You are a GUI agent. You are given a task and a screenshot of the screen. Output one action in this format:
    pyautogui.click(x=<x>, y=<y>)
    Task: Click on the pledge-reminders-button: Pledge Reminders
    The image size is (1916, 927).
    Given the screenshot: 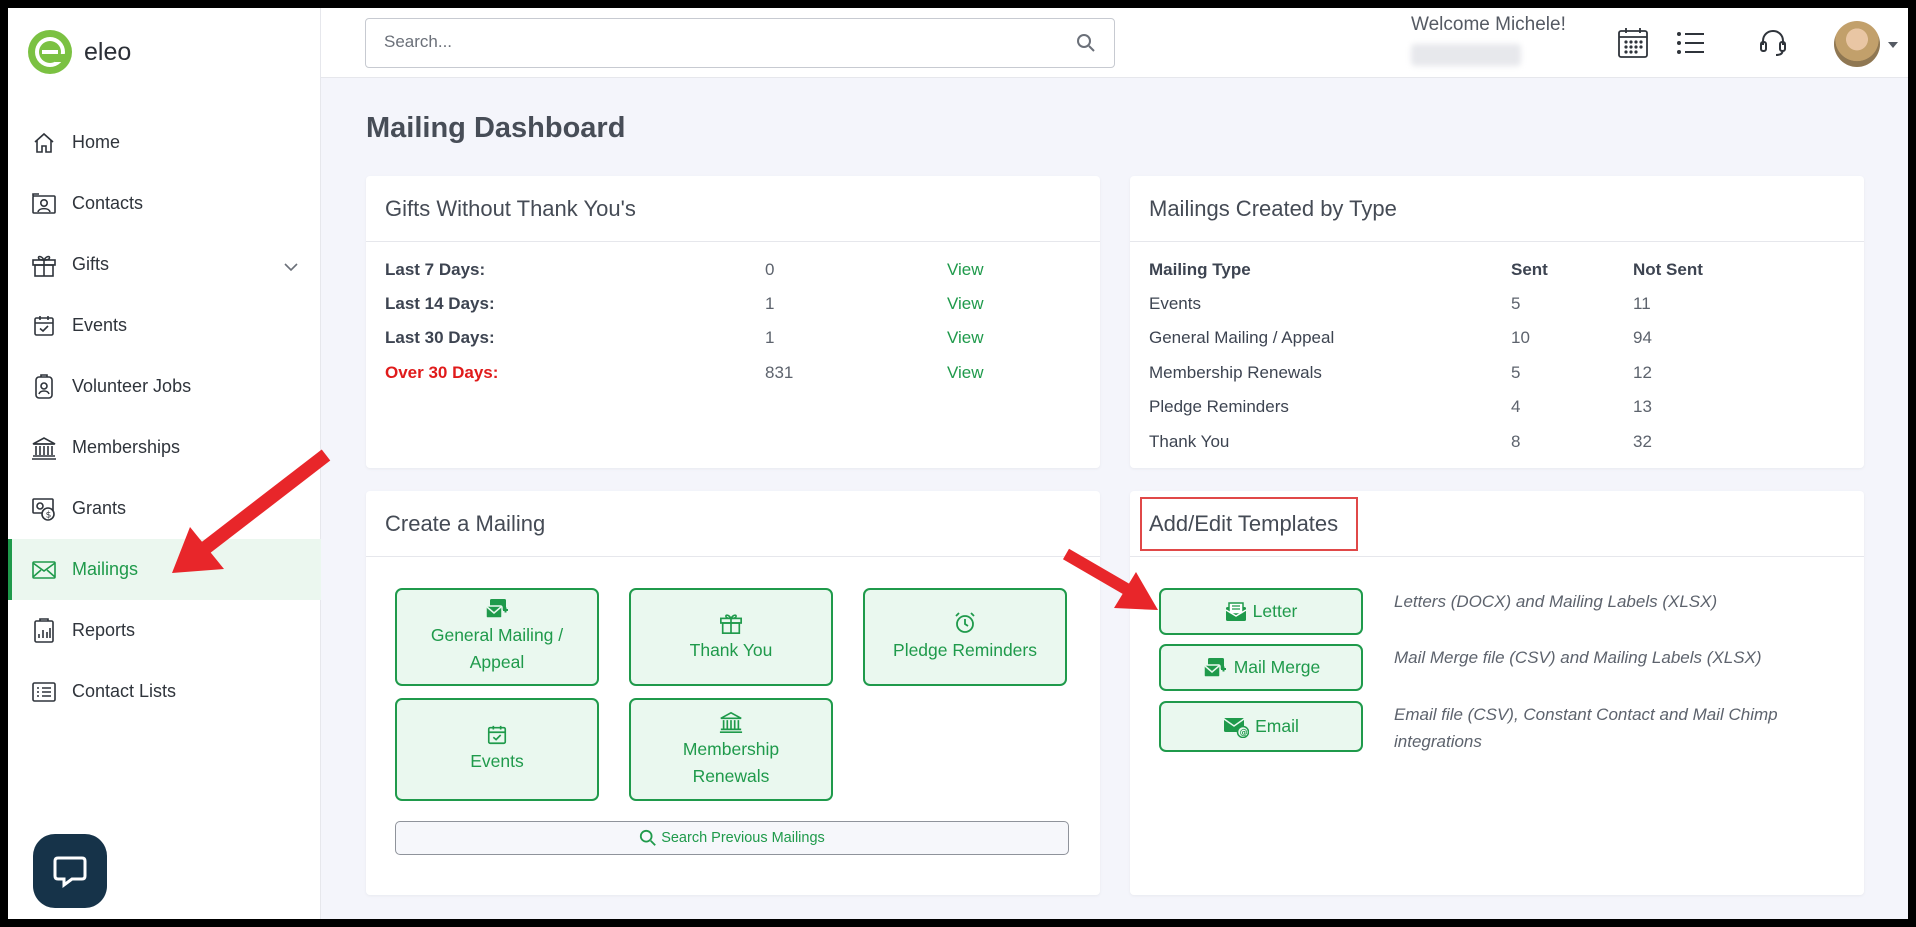 What is the action you would take?
    pyautogui.click(x=965, y=637)
    